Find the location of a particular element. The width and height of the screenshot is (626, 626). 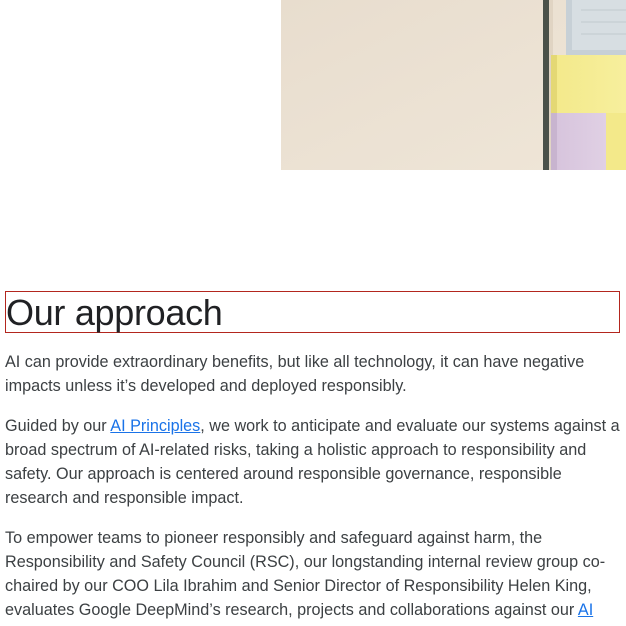

hero-image is located at coordinates (453, 85).